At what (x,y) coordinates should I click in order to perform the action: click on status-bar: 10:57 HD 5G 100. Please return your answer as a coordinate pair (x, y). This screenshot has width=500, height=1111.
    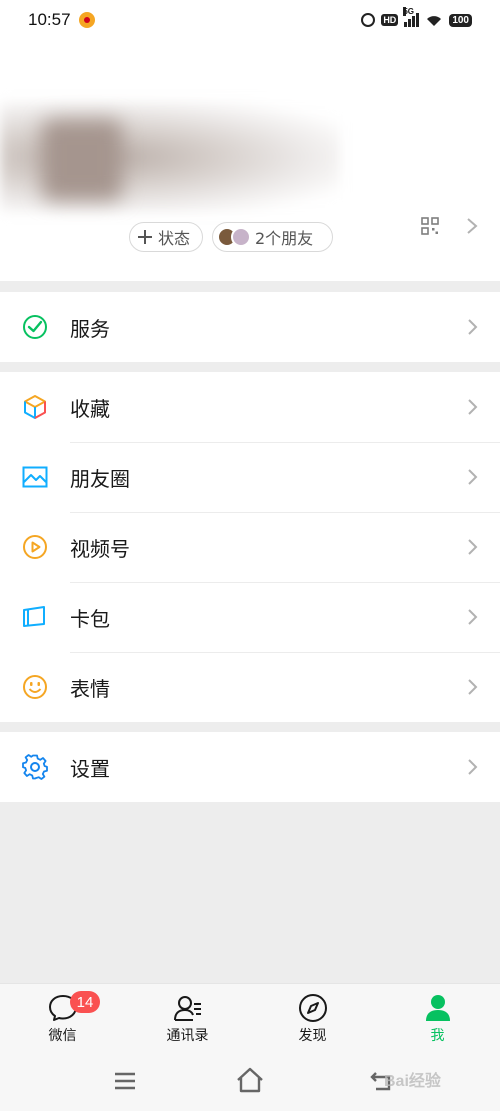
    Looking at the image, I should click on (250, 20).